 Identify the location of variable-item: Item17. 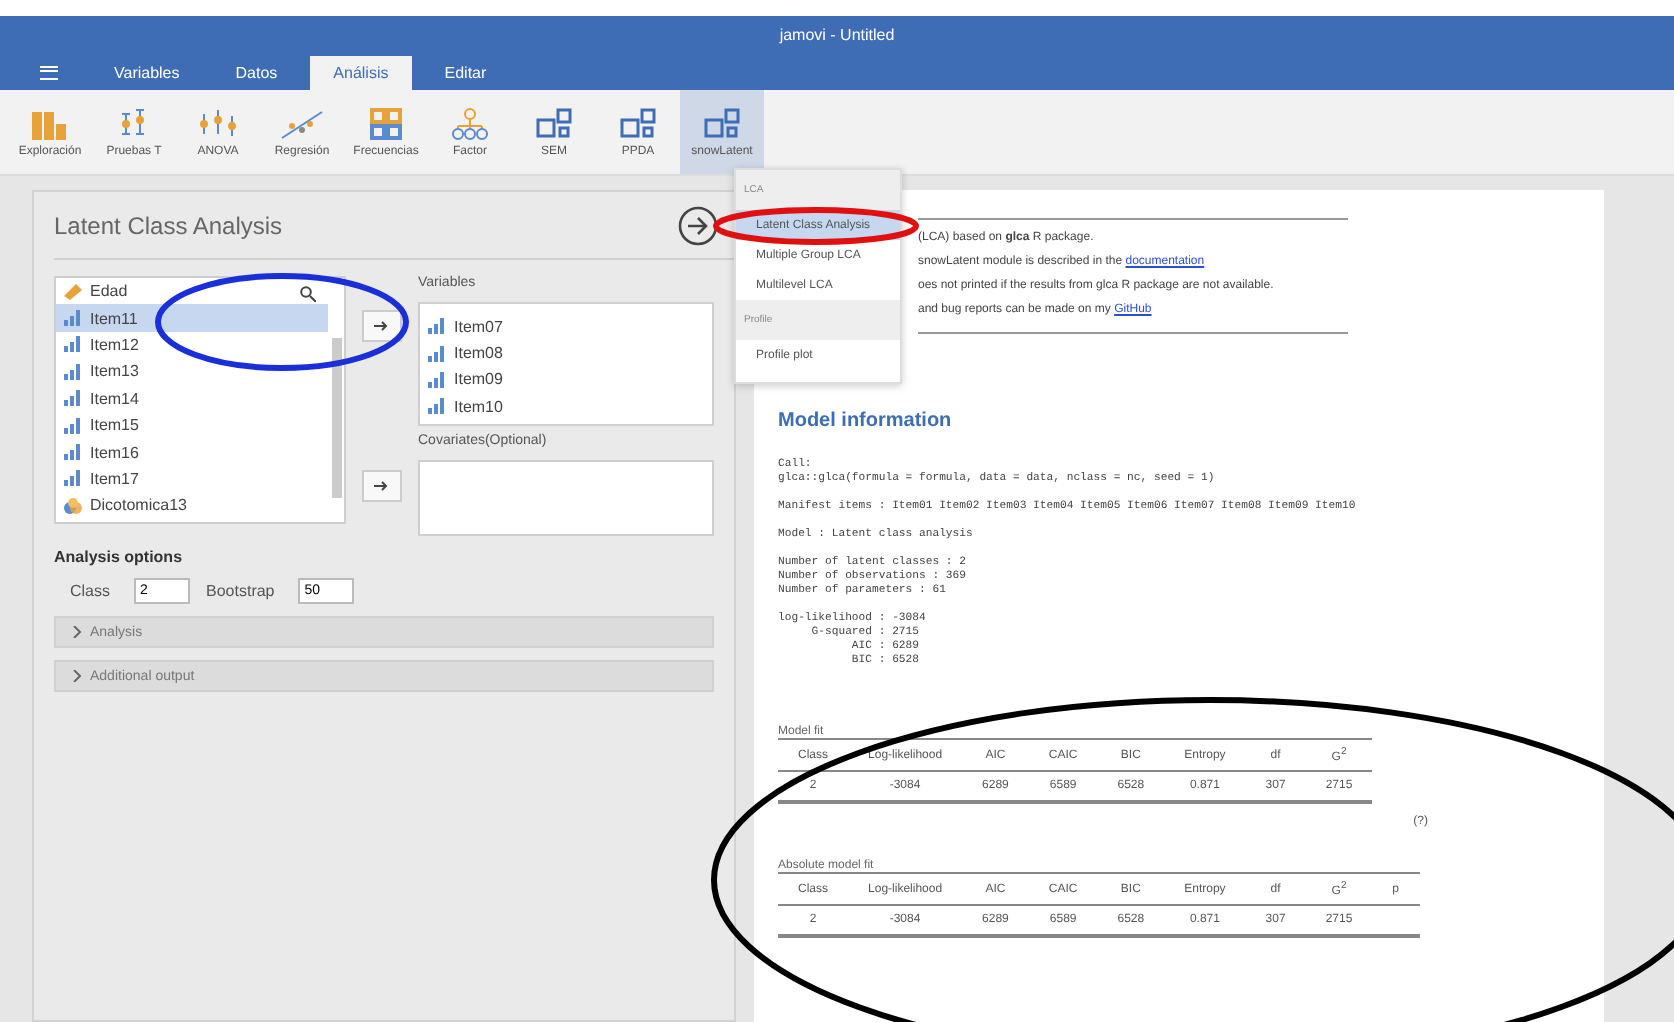
(192, 479).